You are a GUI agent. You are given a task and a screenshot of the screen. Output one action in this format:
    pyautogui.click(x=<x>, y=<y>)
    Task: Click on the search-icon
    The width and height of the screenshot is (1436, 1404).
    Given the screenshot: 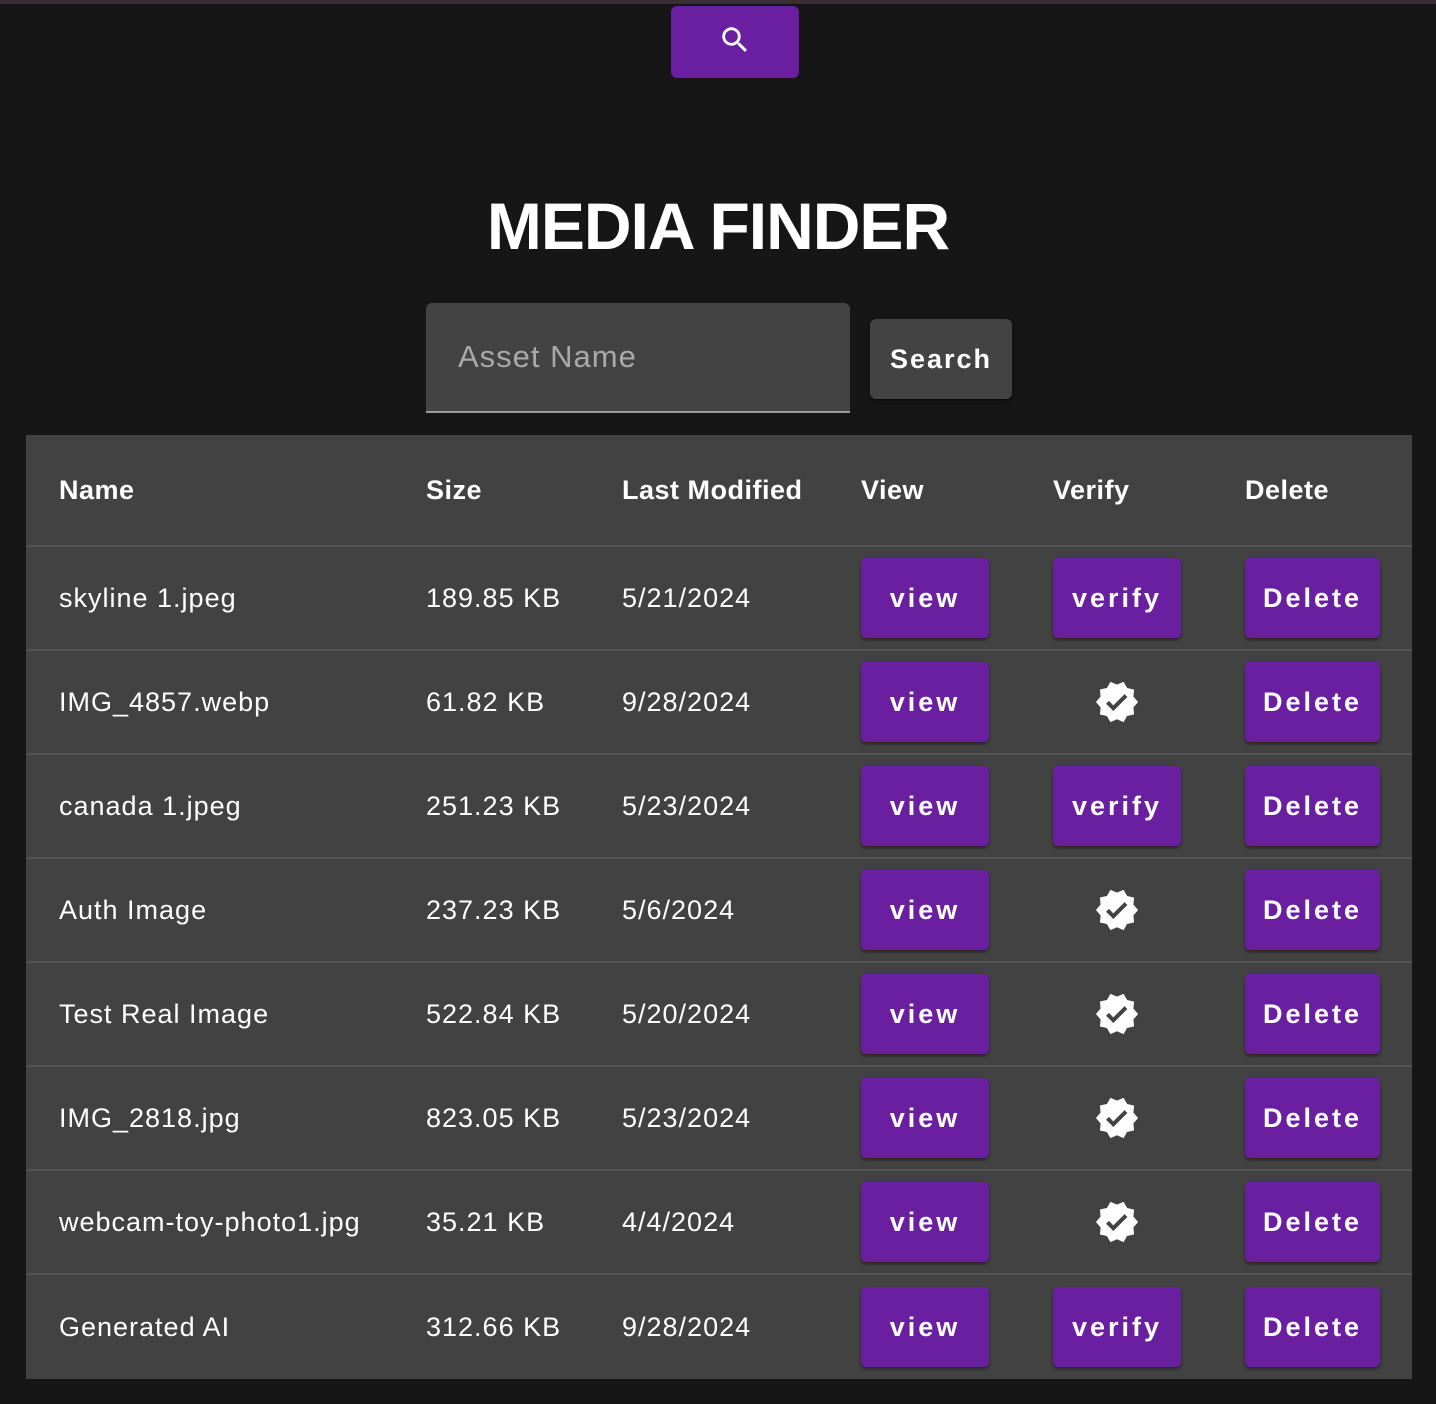 What is the action you would take?
    pyautogui.click(x=735, y=42)
    